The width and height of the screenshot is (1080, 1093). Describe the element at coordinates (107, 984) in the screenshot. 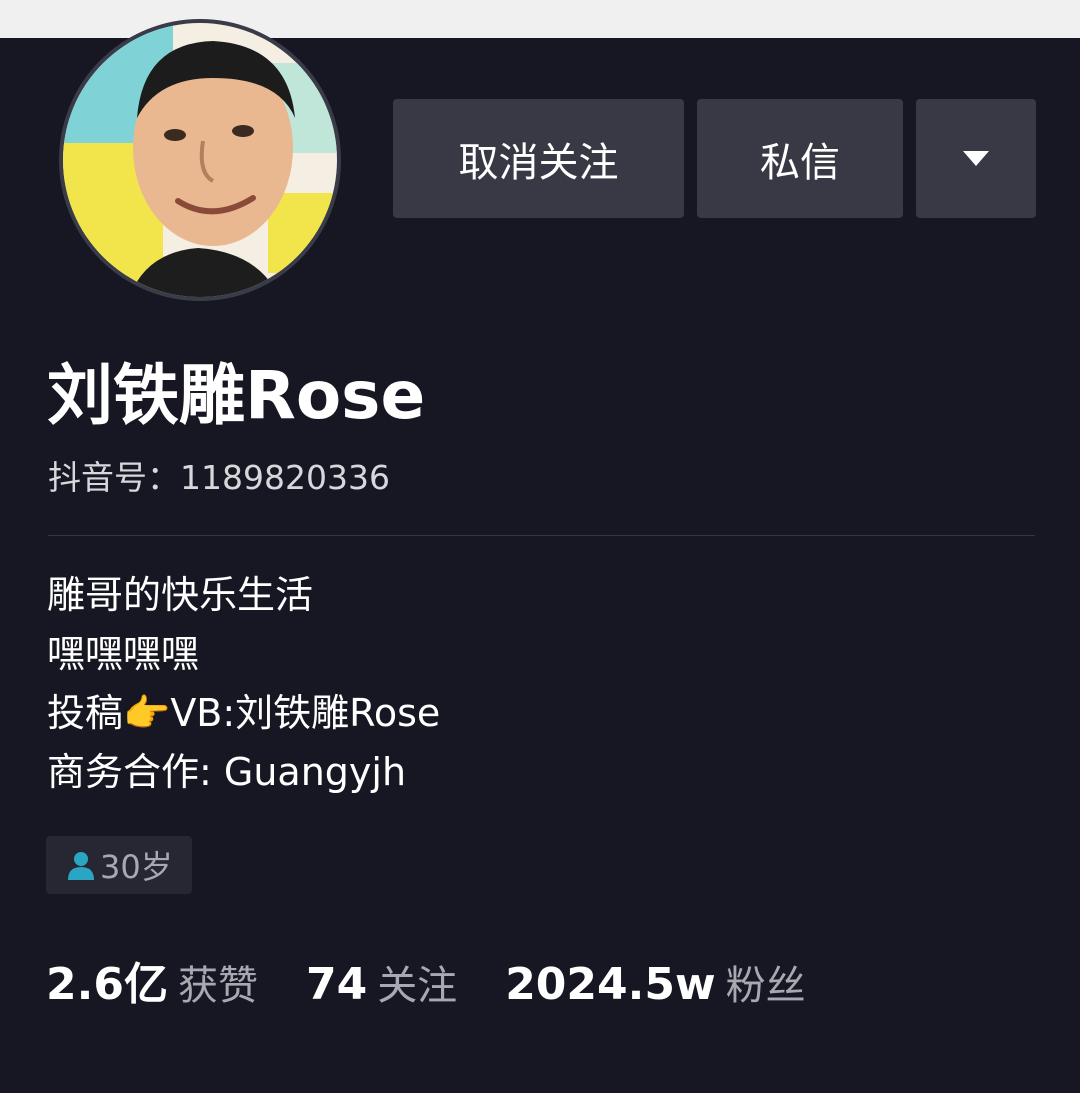

I see `stat-value: 2.6亿` at that location.